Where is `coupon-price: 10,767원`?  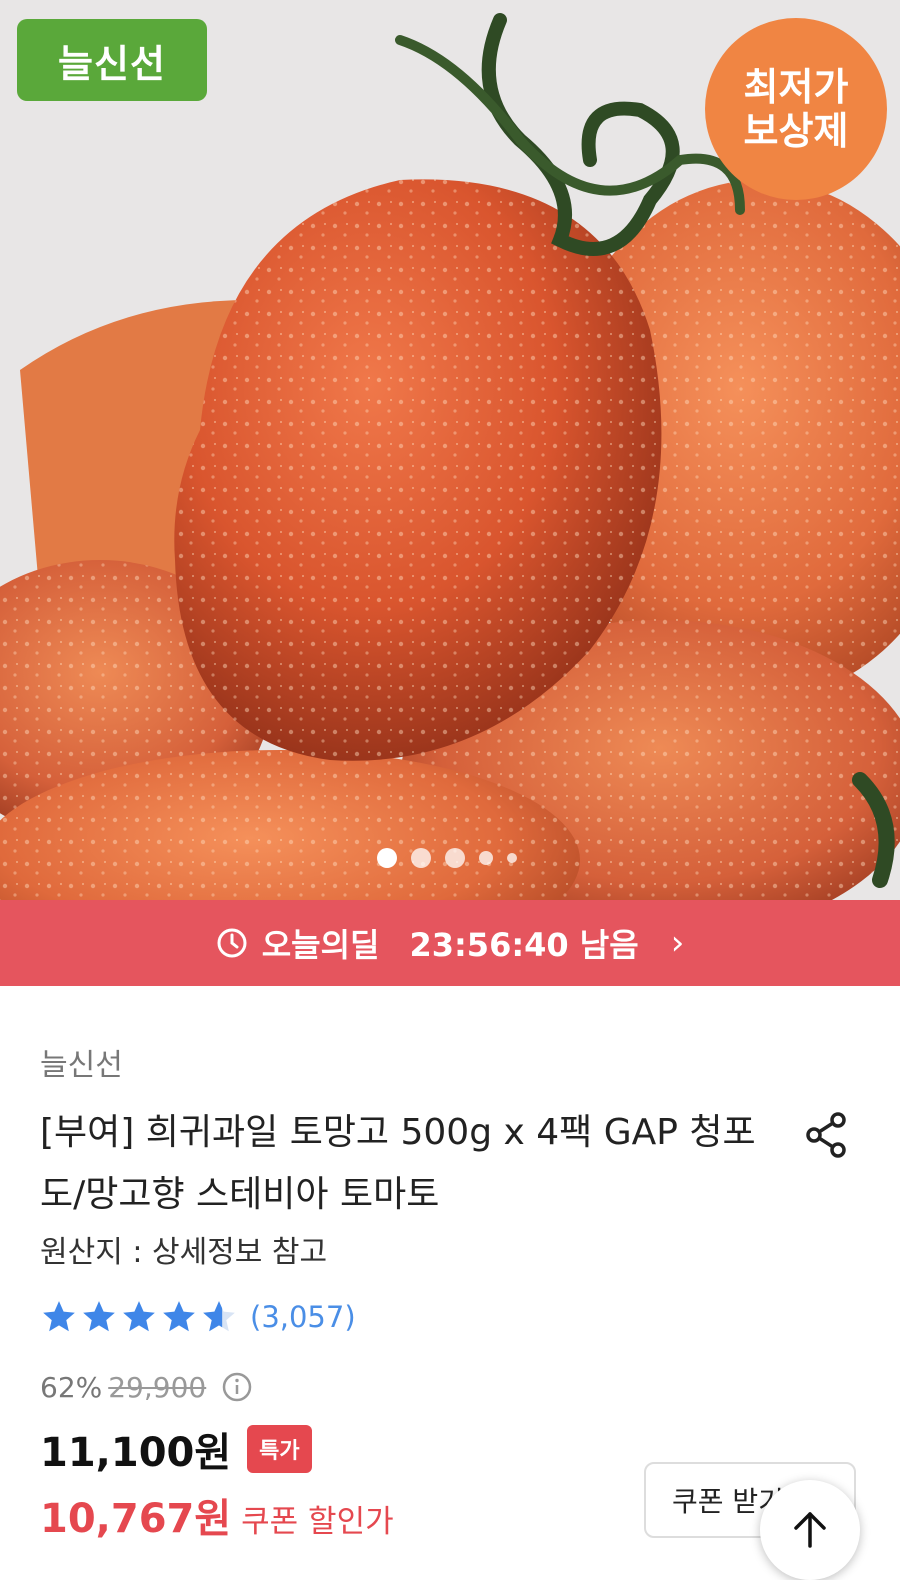
coupon-price: 10,767원 is located at coordinates (136, 1519).